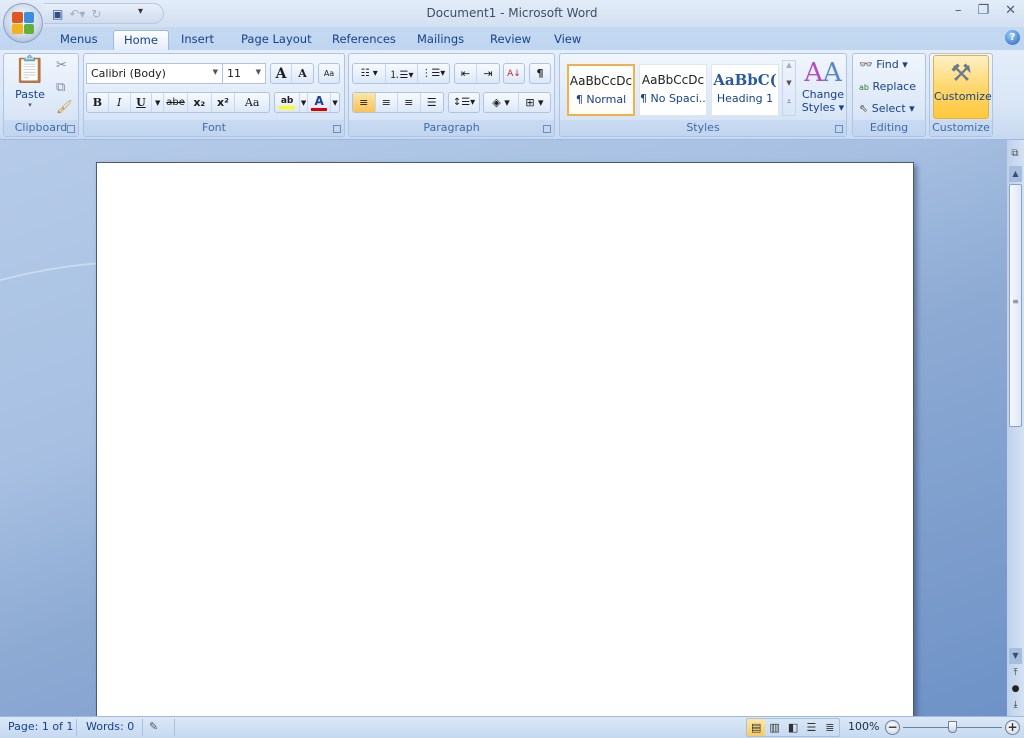  Describe the element at coordinates (983, 10) in the screenshot. I see `restore-icon: ❐` at that location.